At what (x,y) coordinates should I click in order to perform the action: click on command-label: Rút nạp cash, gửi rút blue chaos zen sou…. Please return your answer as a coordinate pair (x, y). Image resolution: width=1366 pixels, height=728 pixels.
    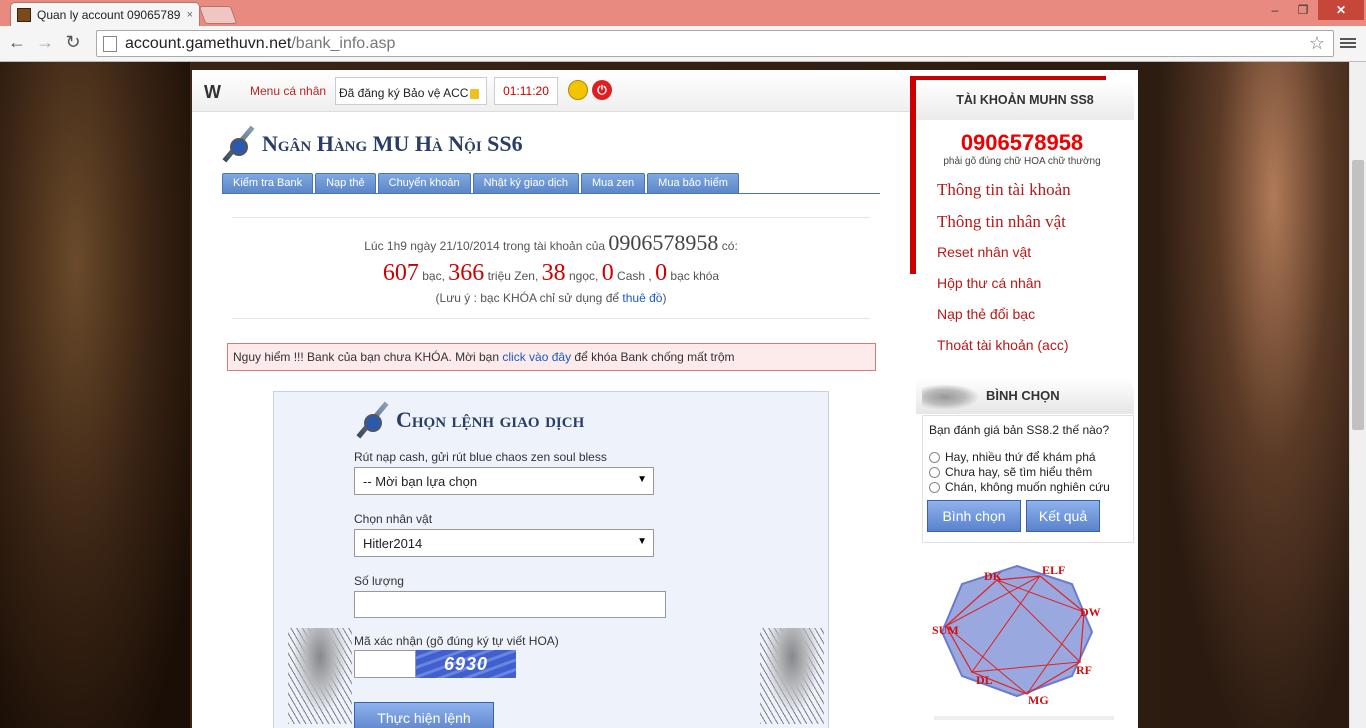
    Looking at the image, I should click on (480, 457).